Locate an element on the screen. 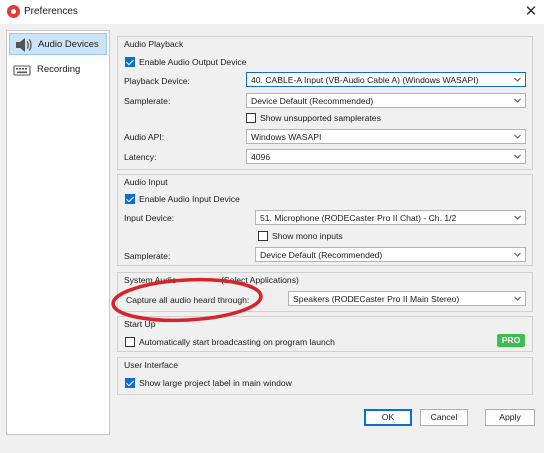 The height and width of the screenshot is (453, 544). playback-samplerate-value: Device Default (Recommended) is located at coordinates (312, 101).